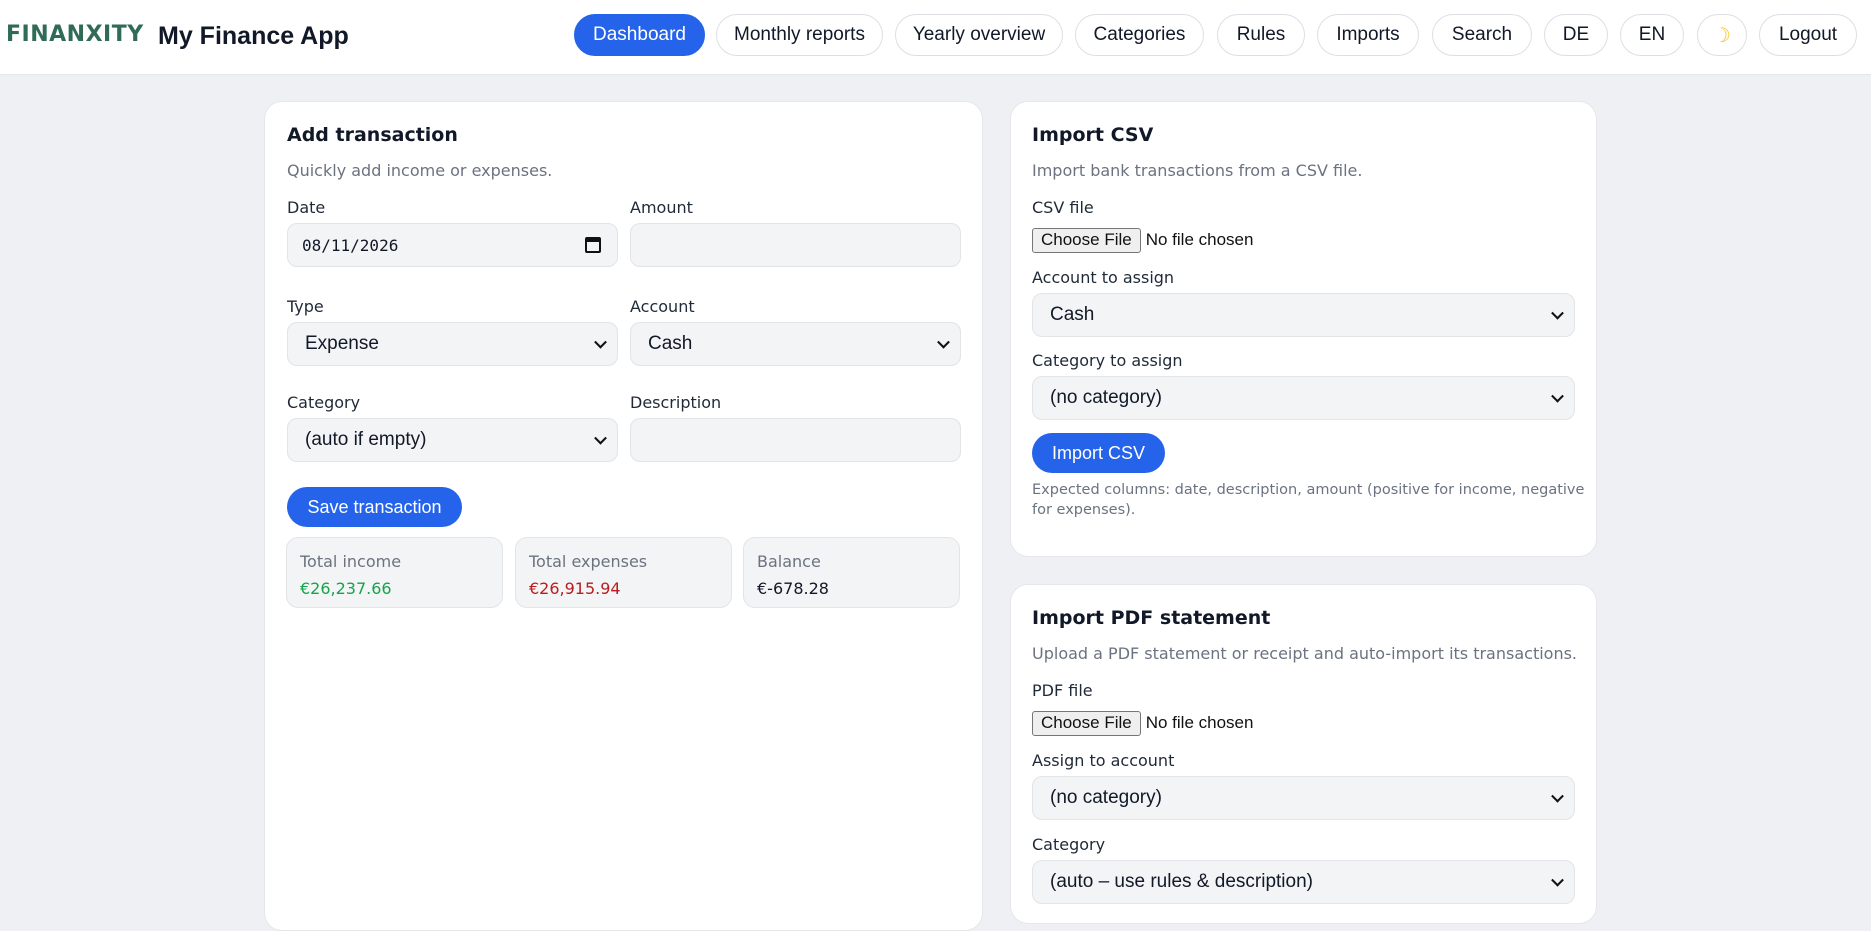  What do you see at coordinates (306, 207) in the screenshot?
I see `date-label: Date` at bounding box center [306, 207].